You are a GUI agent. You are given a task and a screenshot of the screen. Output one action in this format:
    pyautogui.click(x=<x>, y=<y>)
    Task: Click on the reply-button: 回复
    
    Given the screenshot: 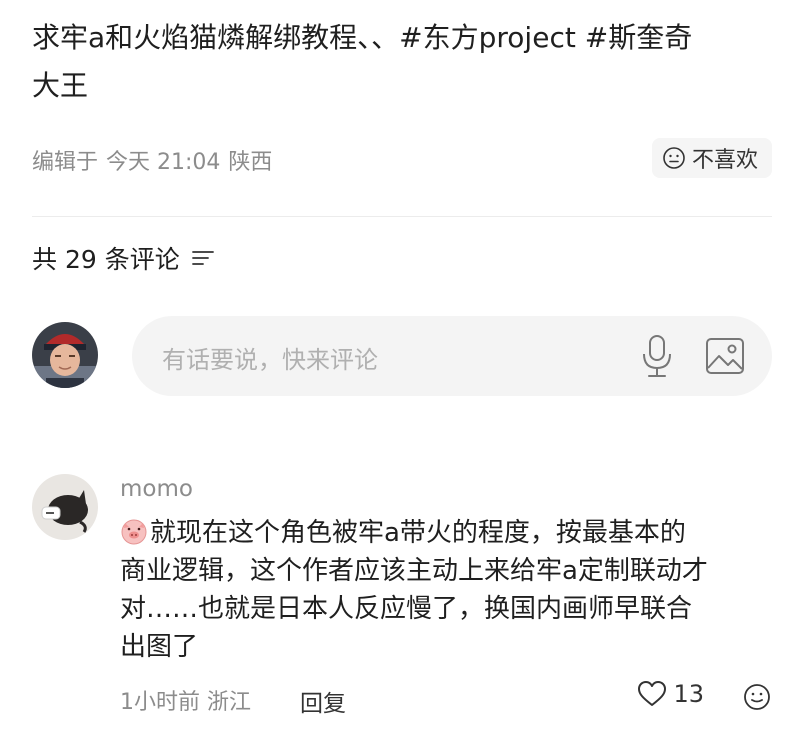 What is the action you would take?
    pyautogui.click(x=323, y=701)
    